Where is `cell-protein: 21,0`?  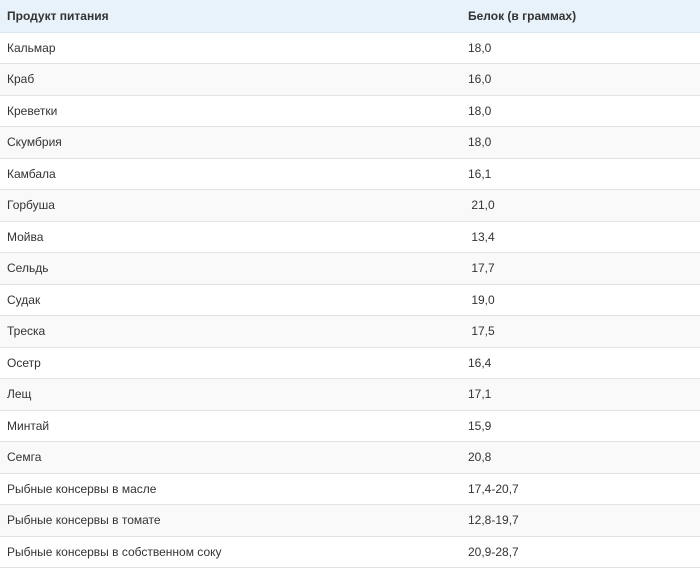
cell-protein: 21,0 is located at coordinates (584, 205).